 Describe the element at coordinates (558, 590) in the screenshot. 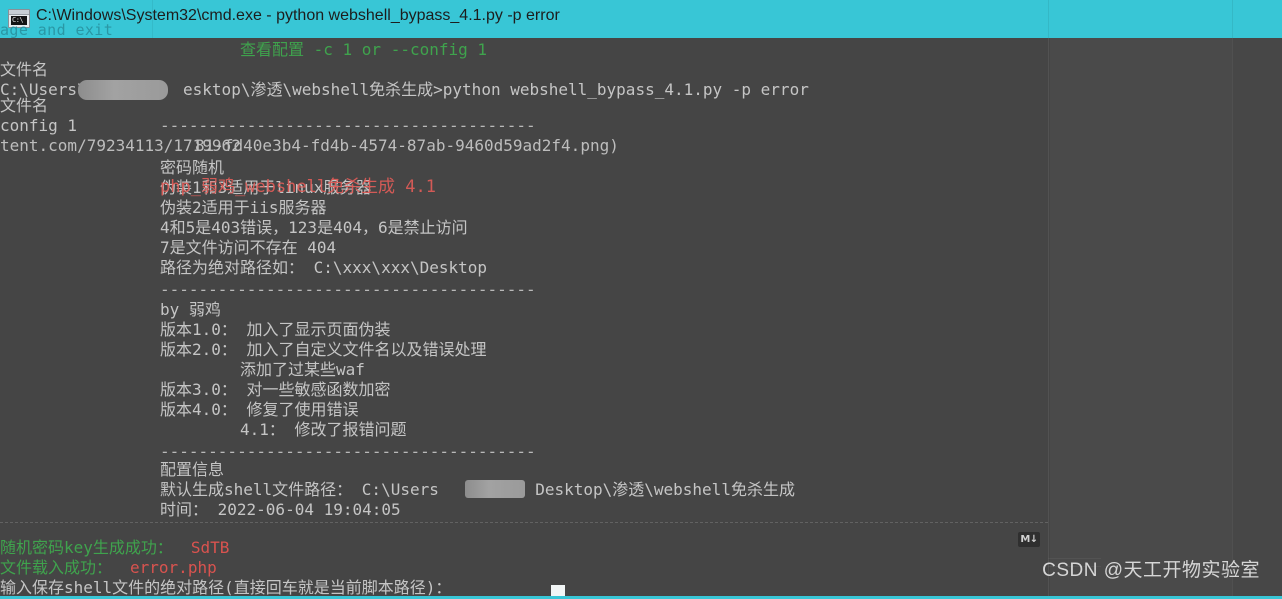

I see `text-cursor` at that location.